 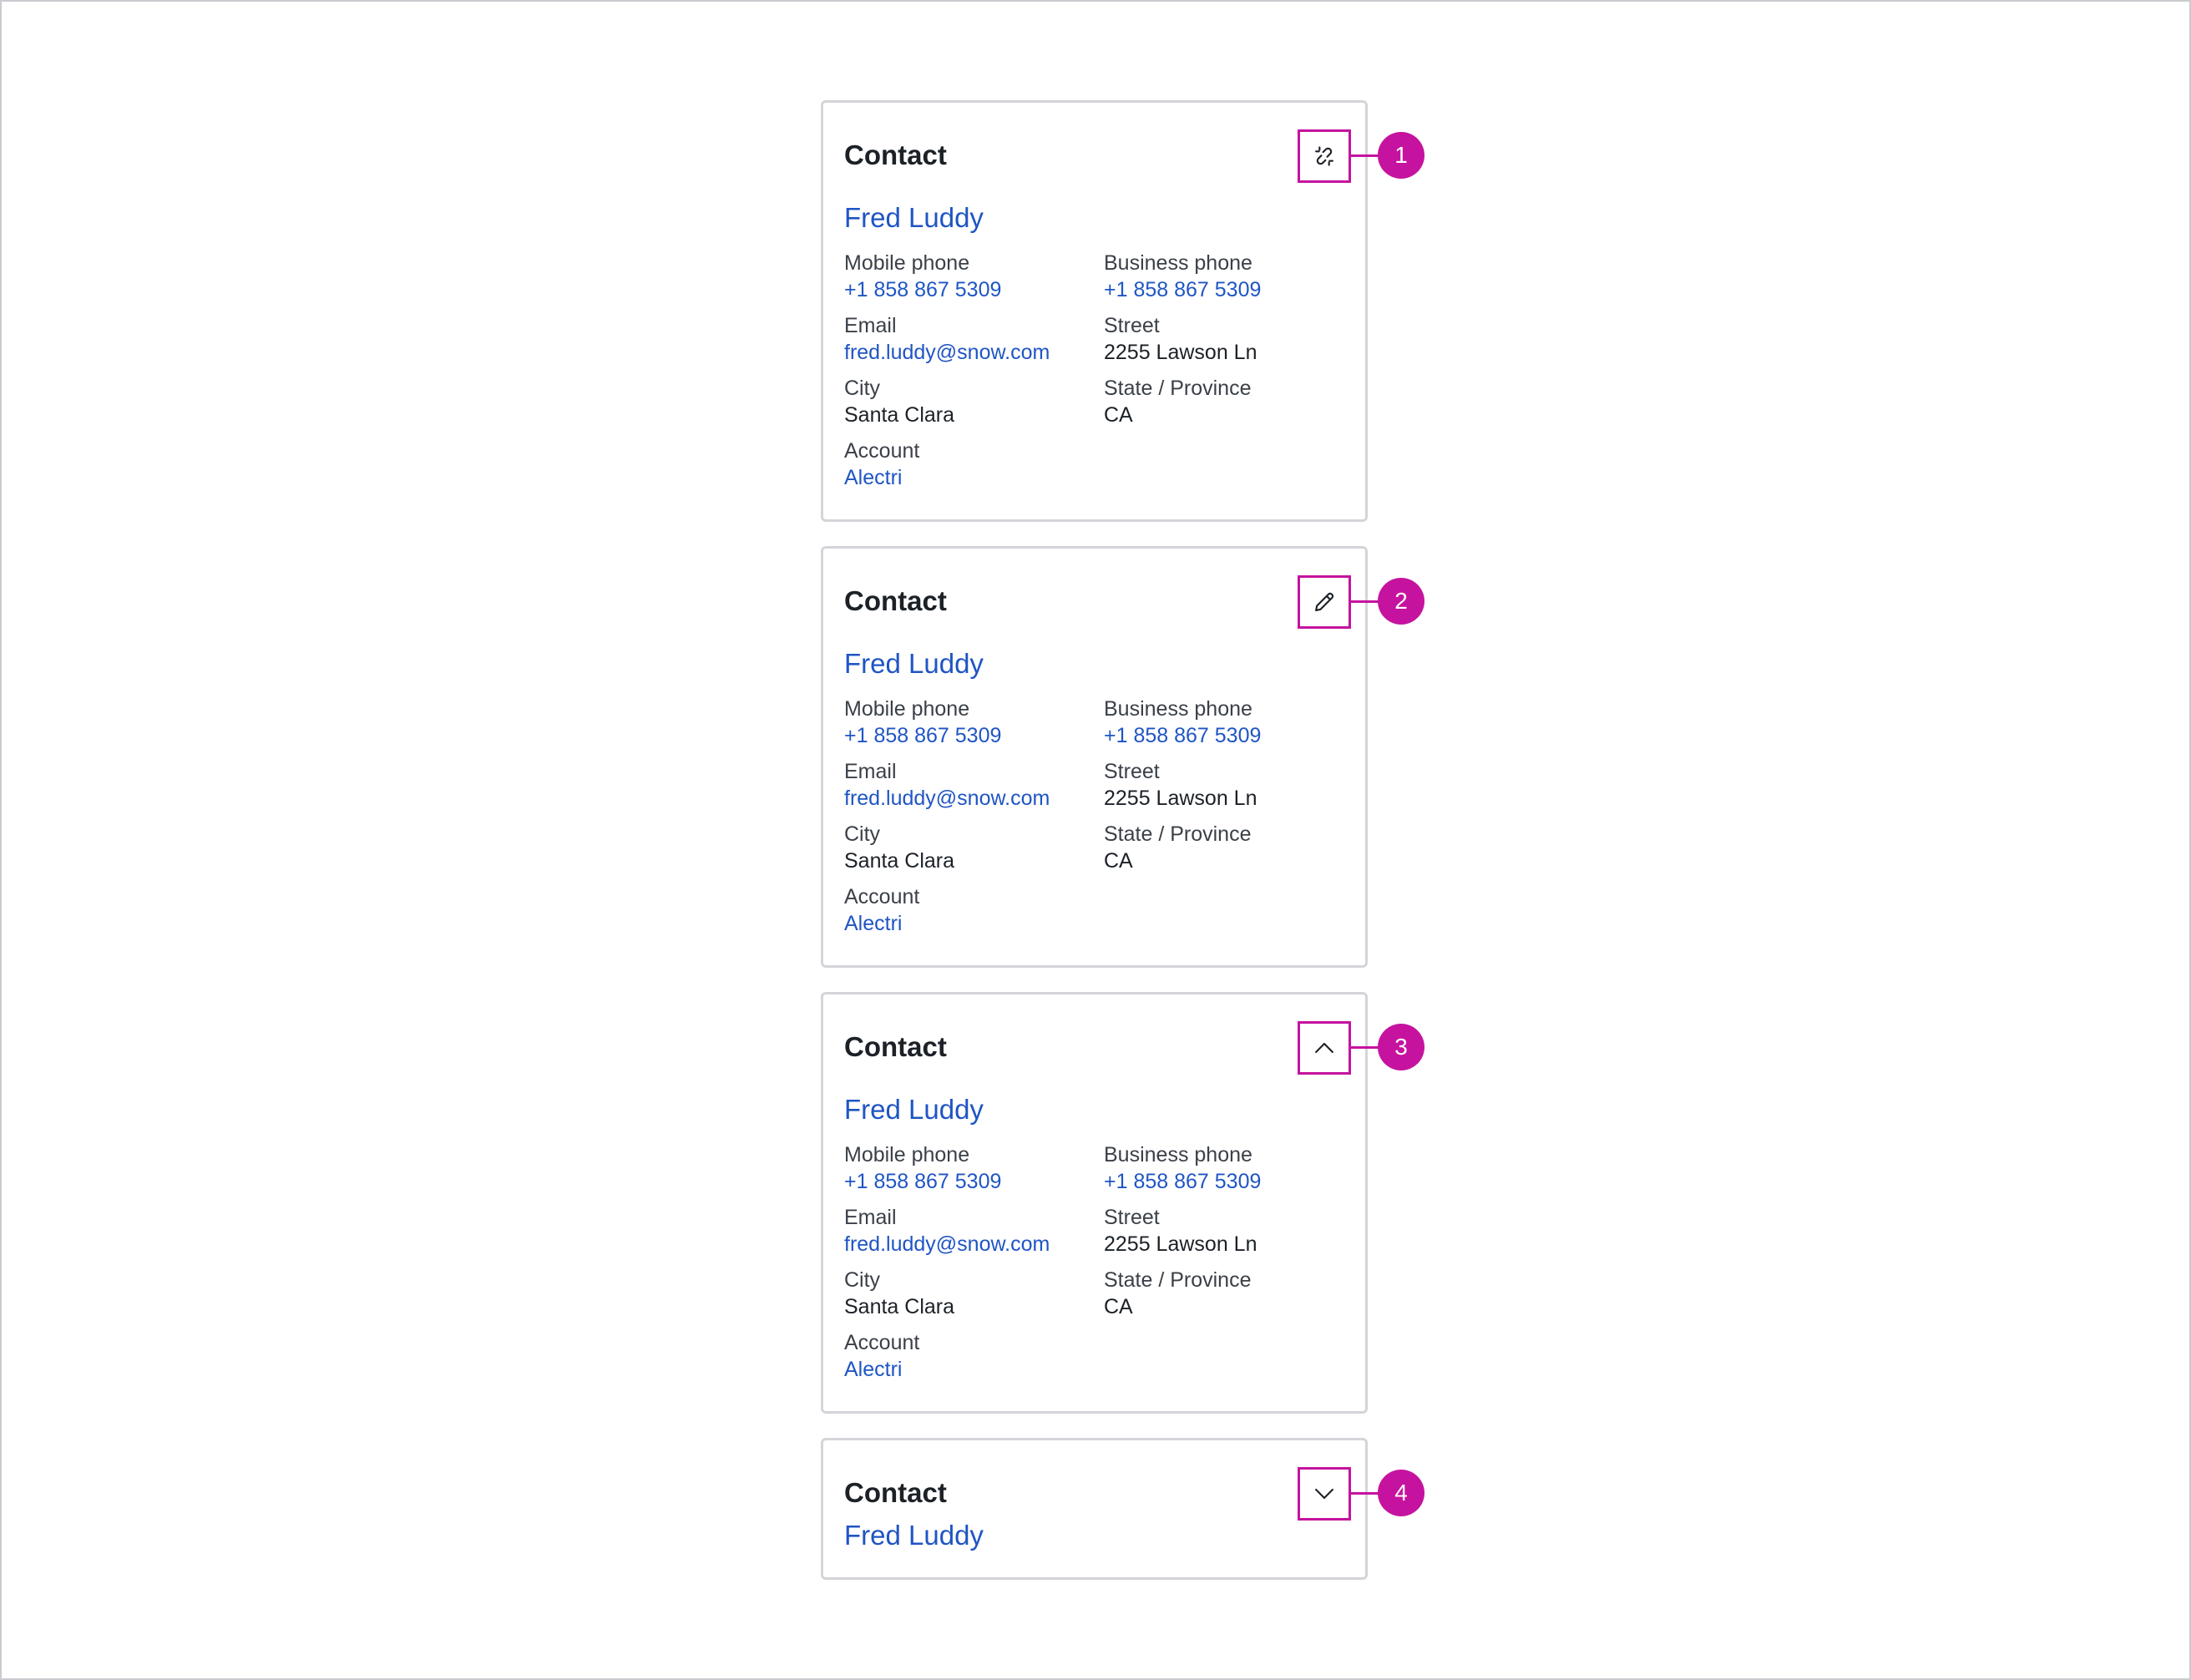 I want to click on expand-button, so click(x=1324, y=1494).